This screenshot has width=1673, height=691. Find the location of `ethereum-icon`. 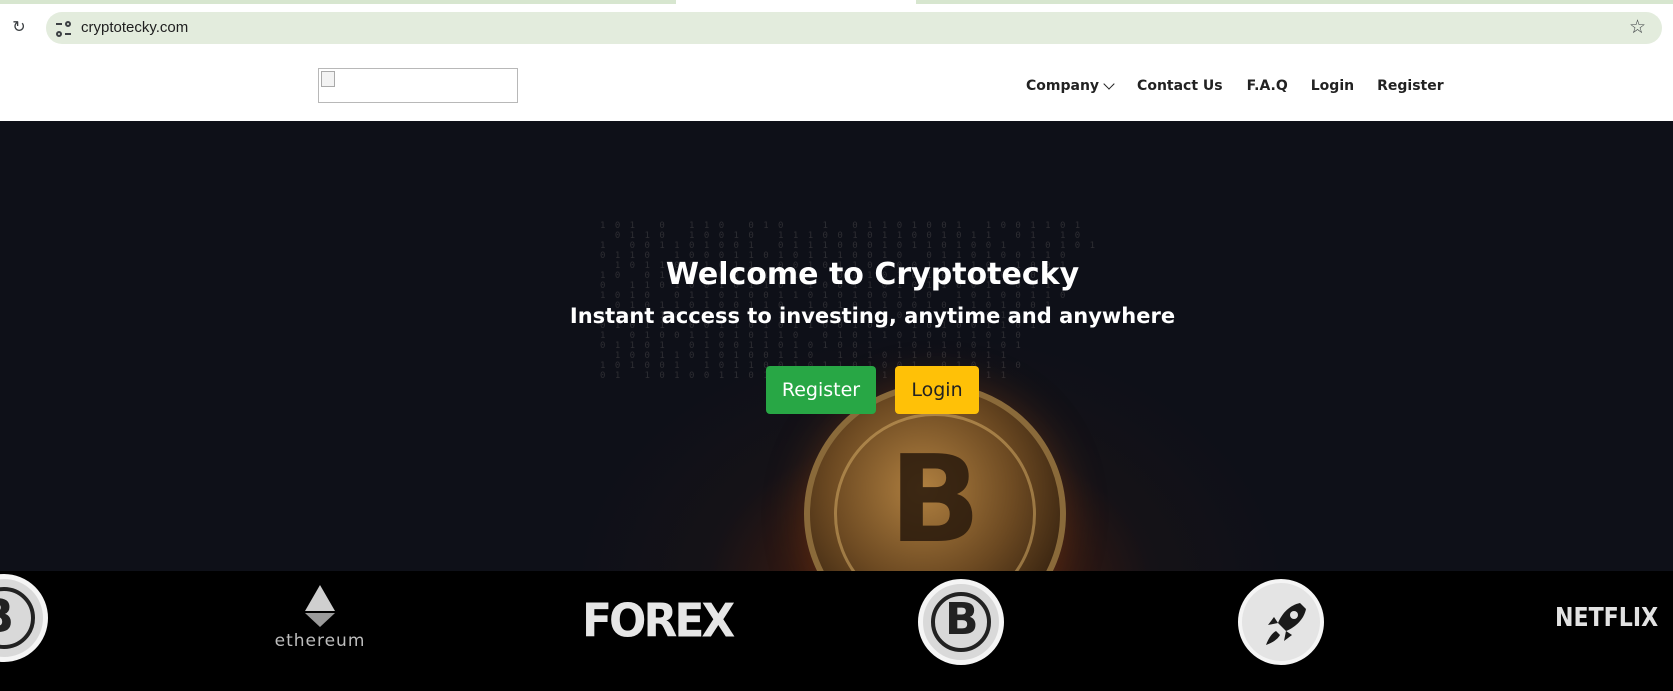

ethereum-icon is located at coordinates (320, 606).